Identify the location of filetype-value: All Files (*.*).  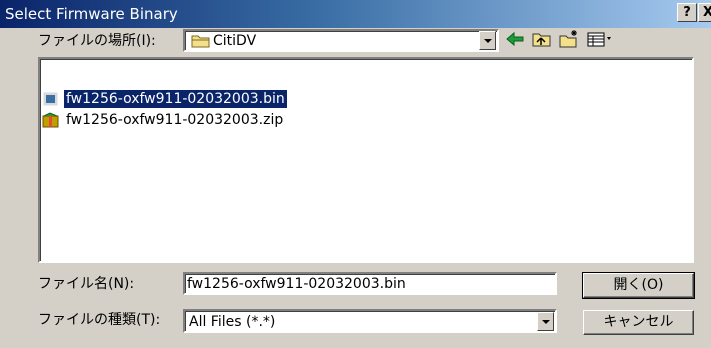
(232, 322).